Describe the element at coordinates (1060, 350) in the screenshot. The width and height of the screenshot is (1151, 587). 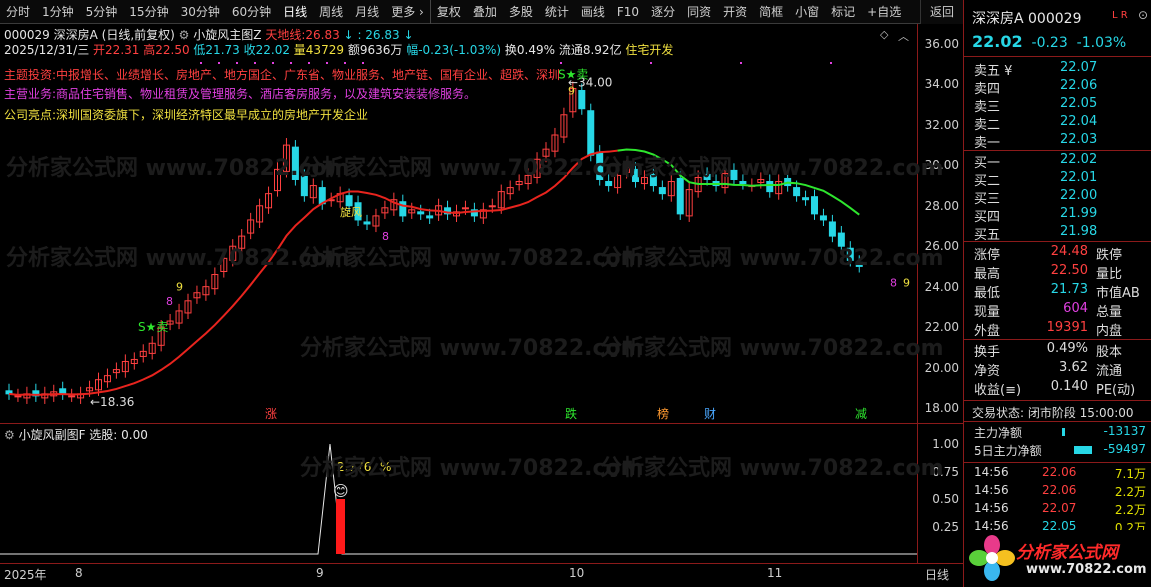
I see `stat-row: 换手 0.49% 股本` at that location.